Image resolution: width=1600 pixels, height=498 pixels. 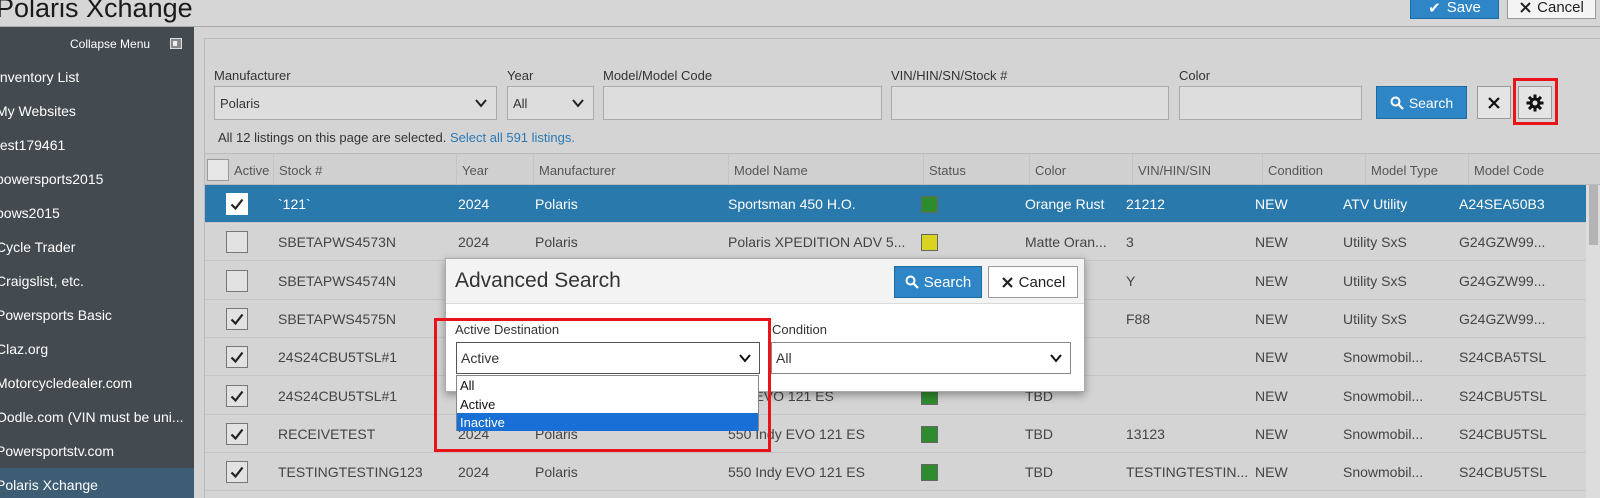 I want to click on col-active: Active, so click(x=251, y=170).